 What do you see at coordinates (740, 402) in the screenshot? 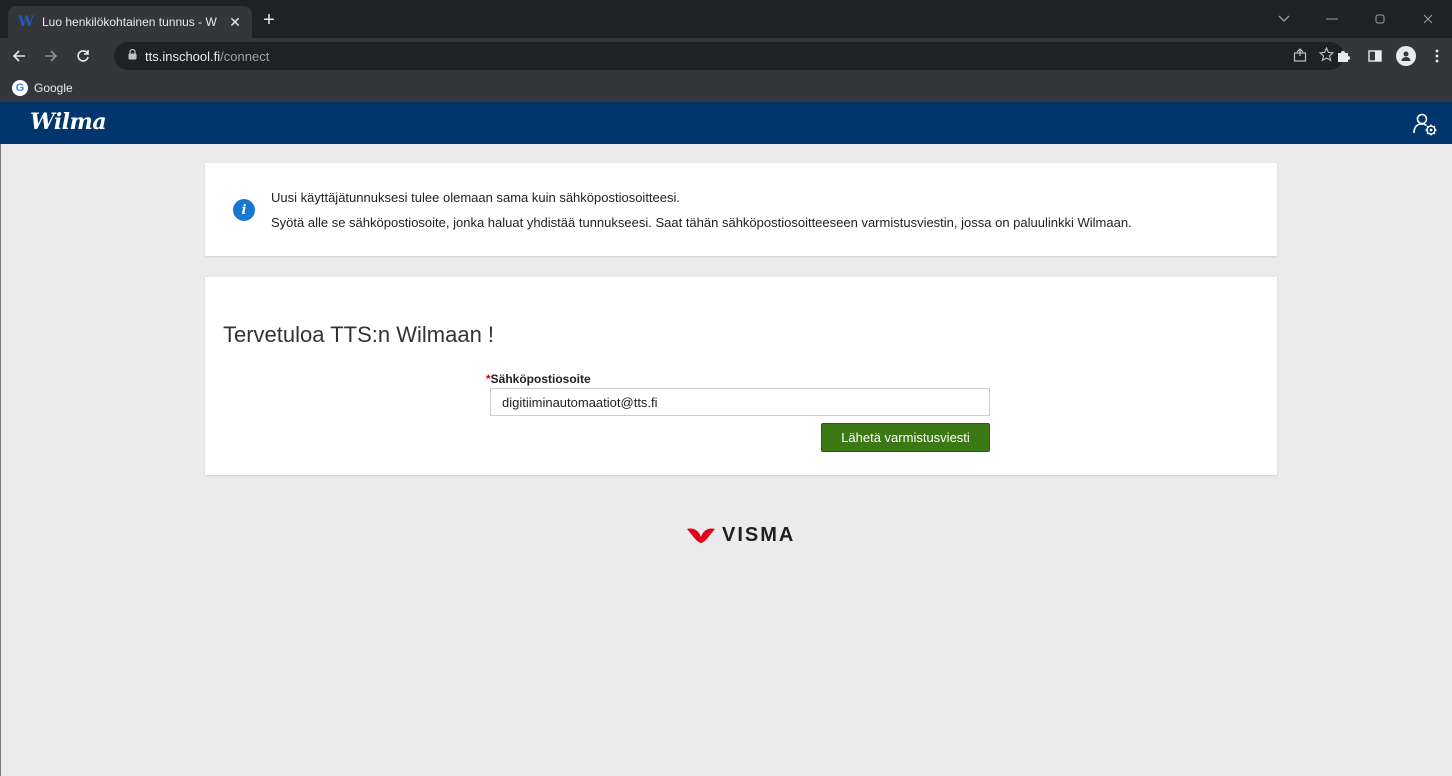
I see `email-field` at bounding box center [740, 402].